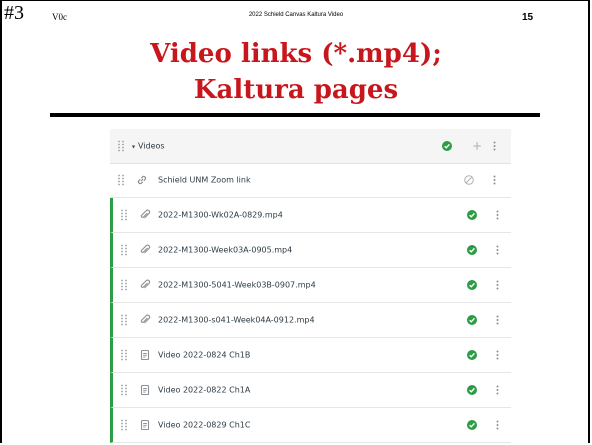 This screenshot has height=445, width=592. I want to click on module-item-title: 2022-M1300-Week03A-0905.mp4, so click(225, 250).